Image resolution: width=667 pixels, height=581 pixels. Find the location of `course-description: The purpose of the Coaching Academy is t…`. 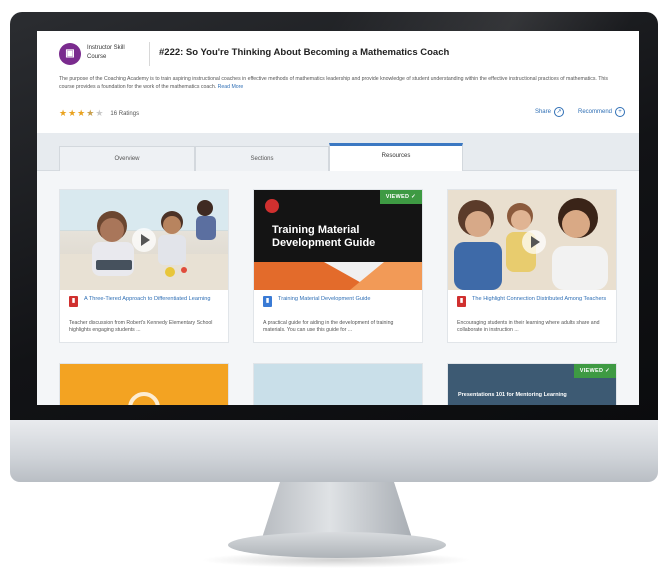

course-description: The purpose of the Coaching Academy is t… is located at coordinates (342, 83).